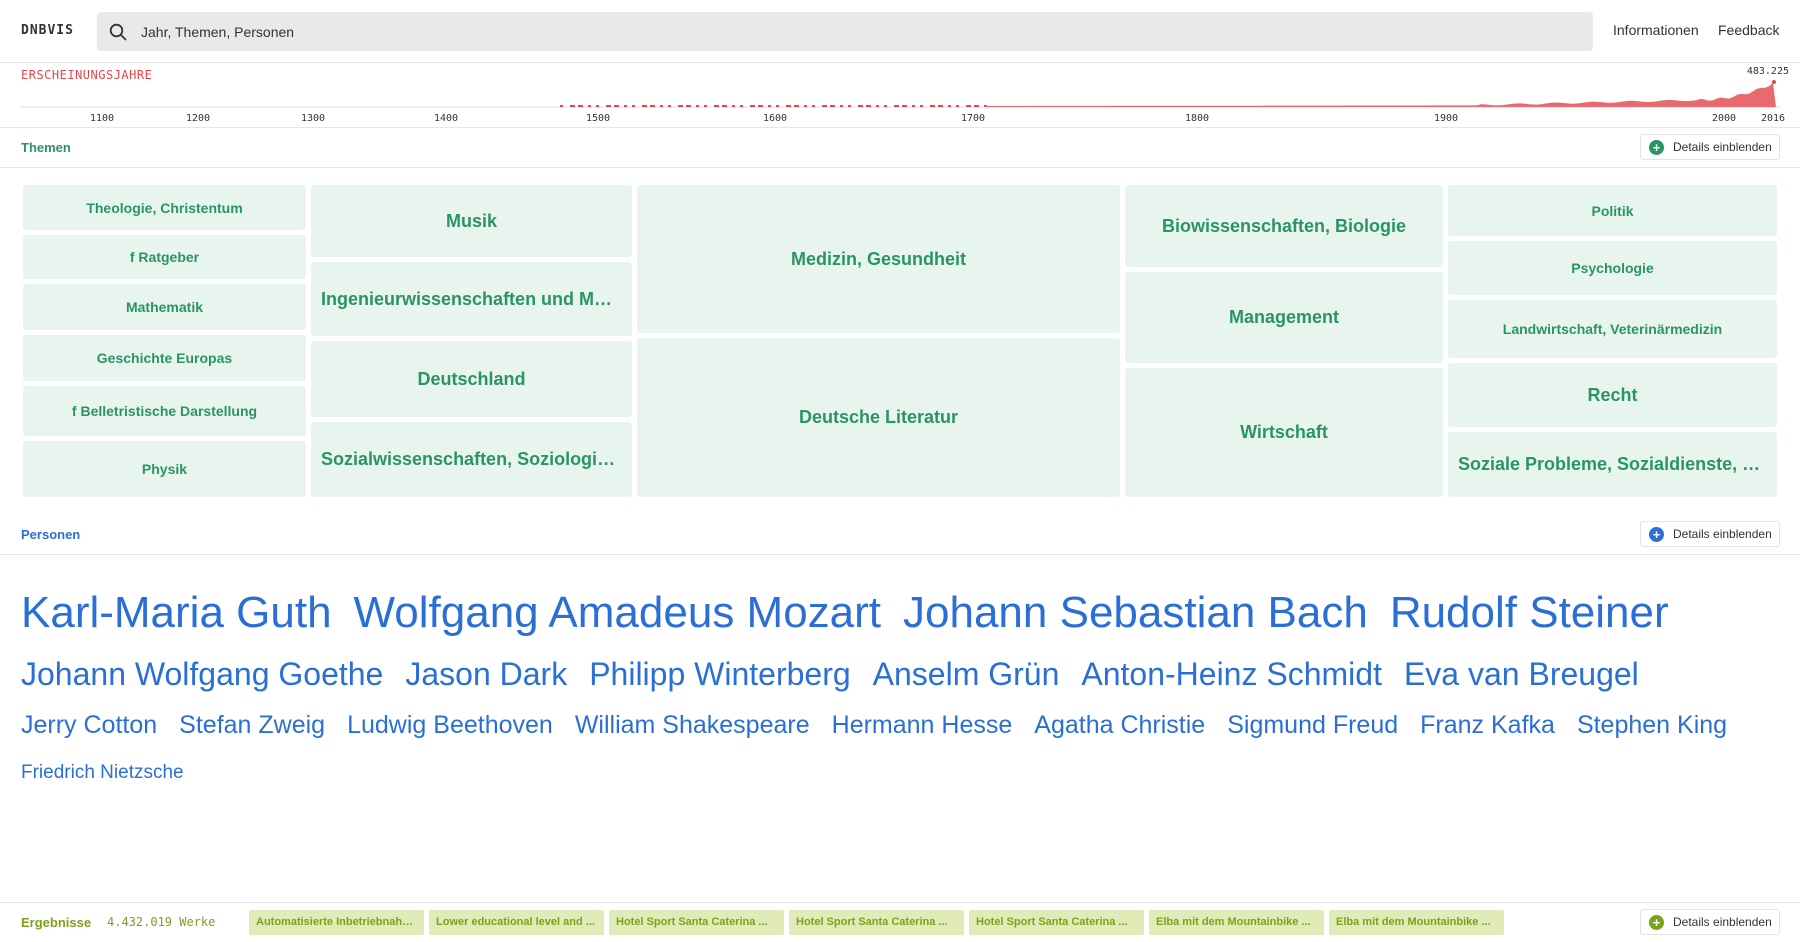  Describe the element at coordinates (900, 148) in the screenshot. I see `themen-header: Themen + Details einblenden` at that location.